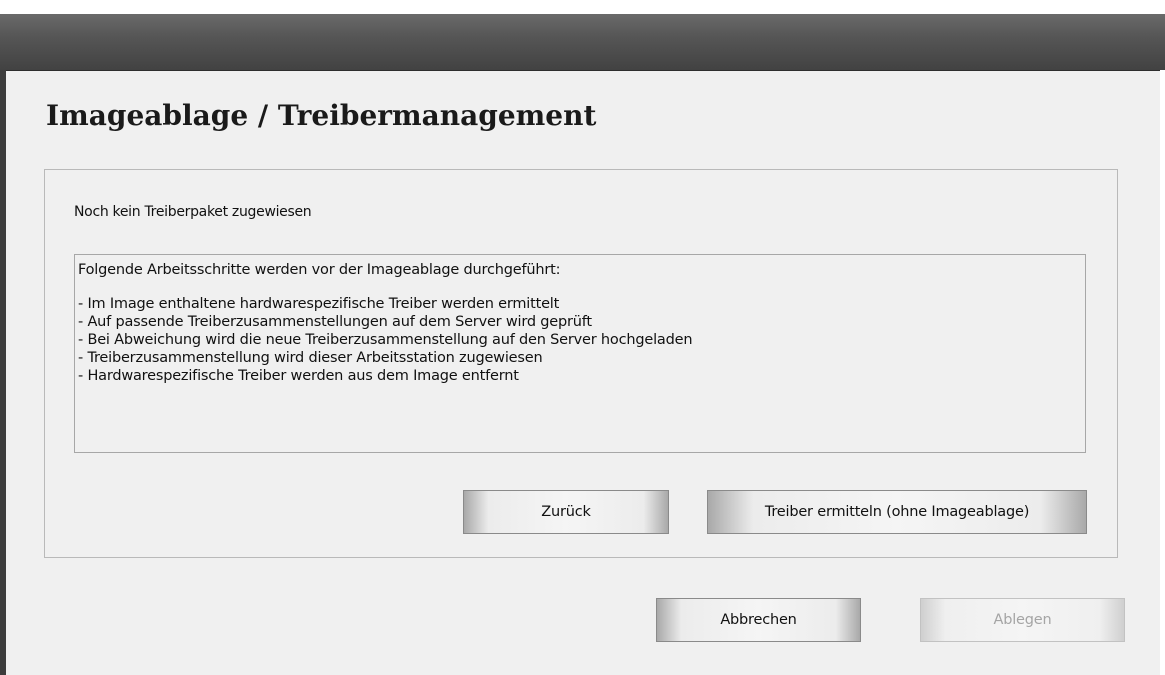  What do you see at coordinates (3, 372) in the screenshot?
I see `window-frame-left` at bounding box center [3, 372].